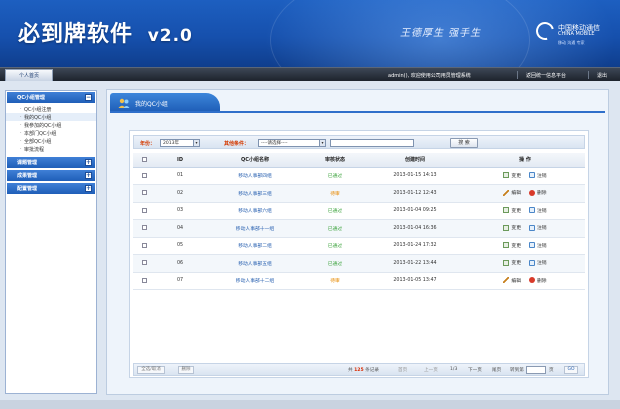 This screenshot has width=620, height=409. What do you see at coordinates (165, 102) in the screenshot?
I see `tab-my-qc: 我的QC小组` at bounding box center [165, 102].